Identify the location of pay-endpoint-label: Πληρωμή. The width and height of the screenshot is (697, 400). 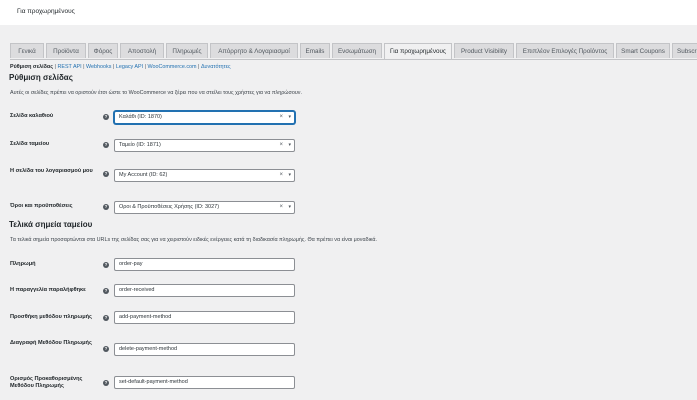
(23, 264).